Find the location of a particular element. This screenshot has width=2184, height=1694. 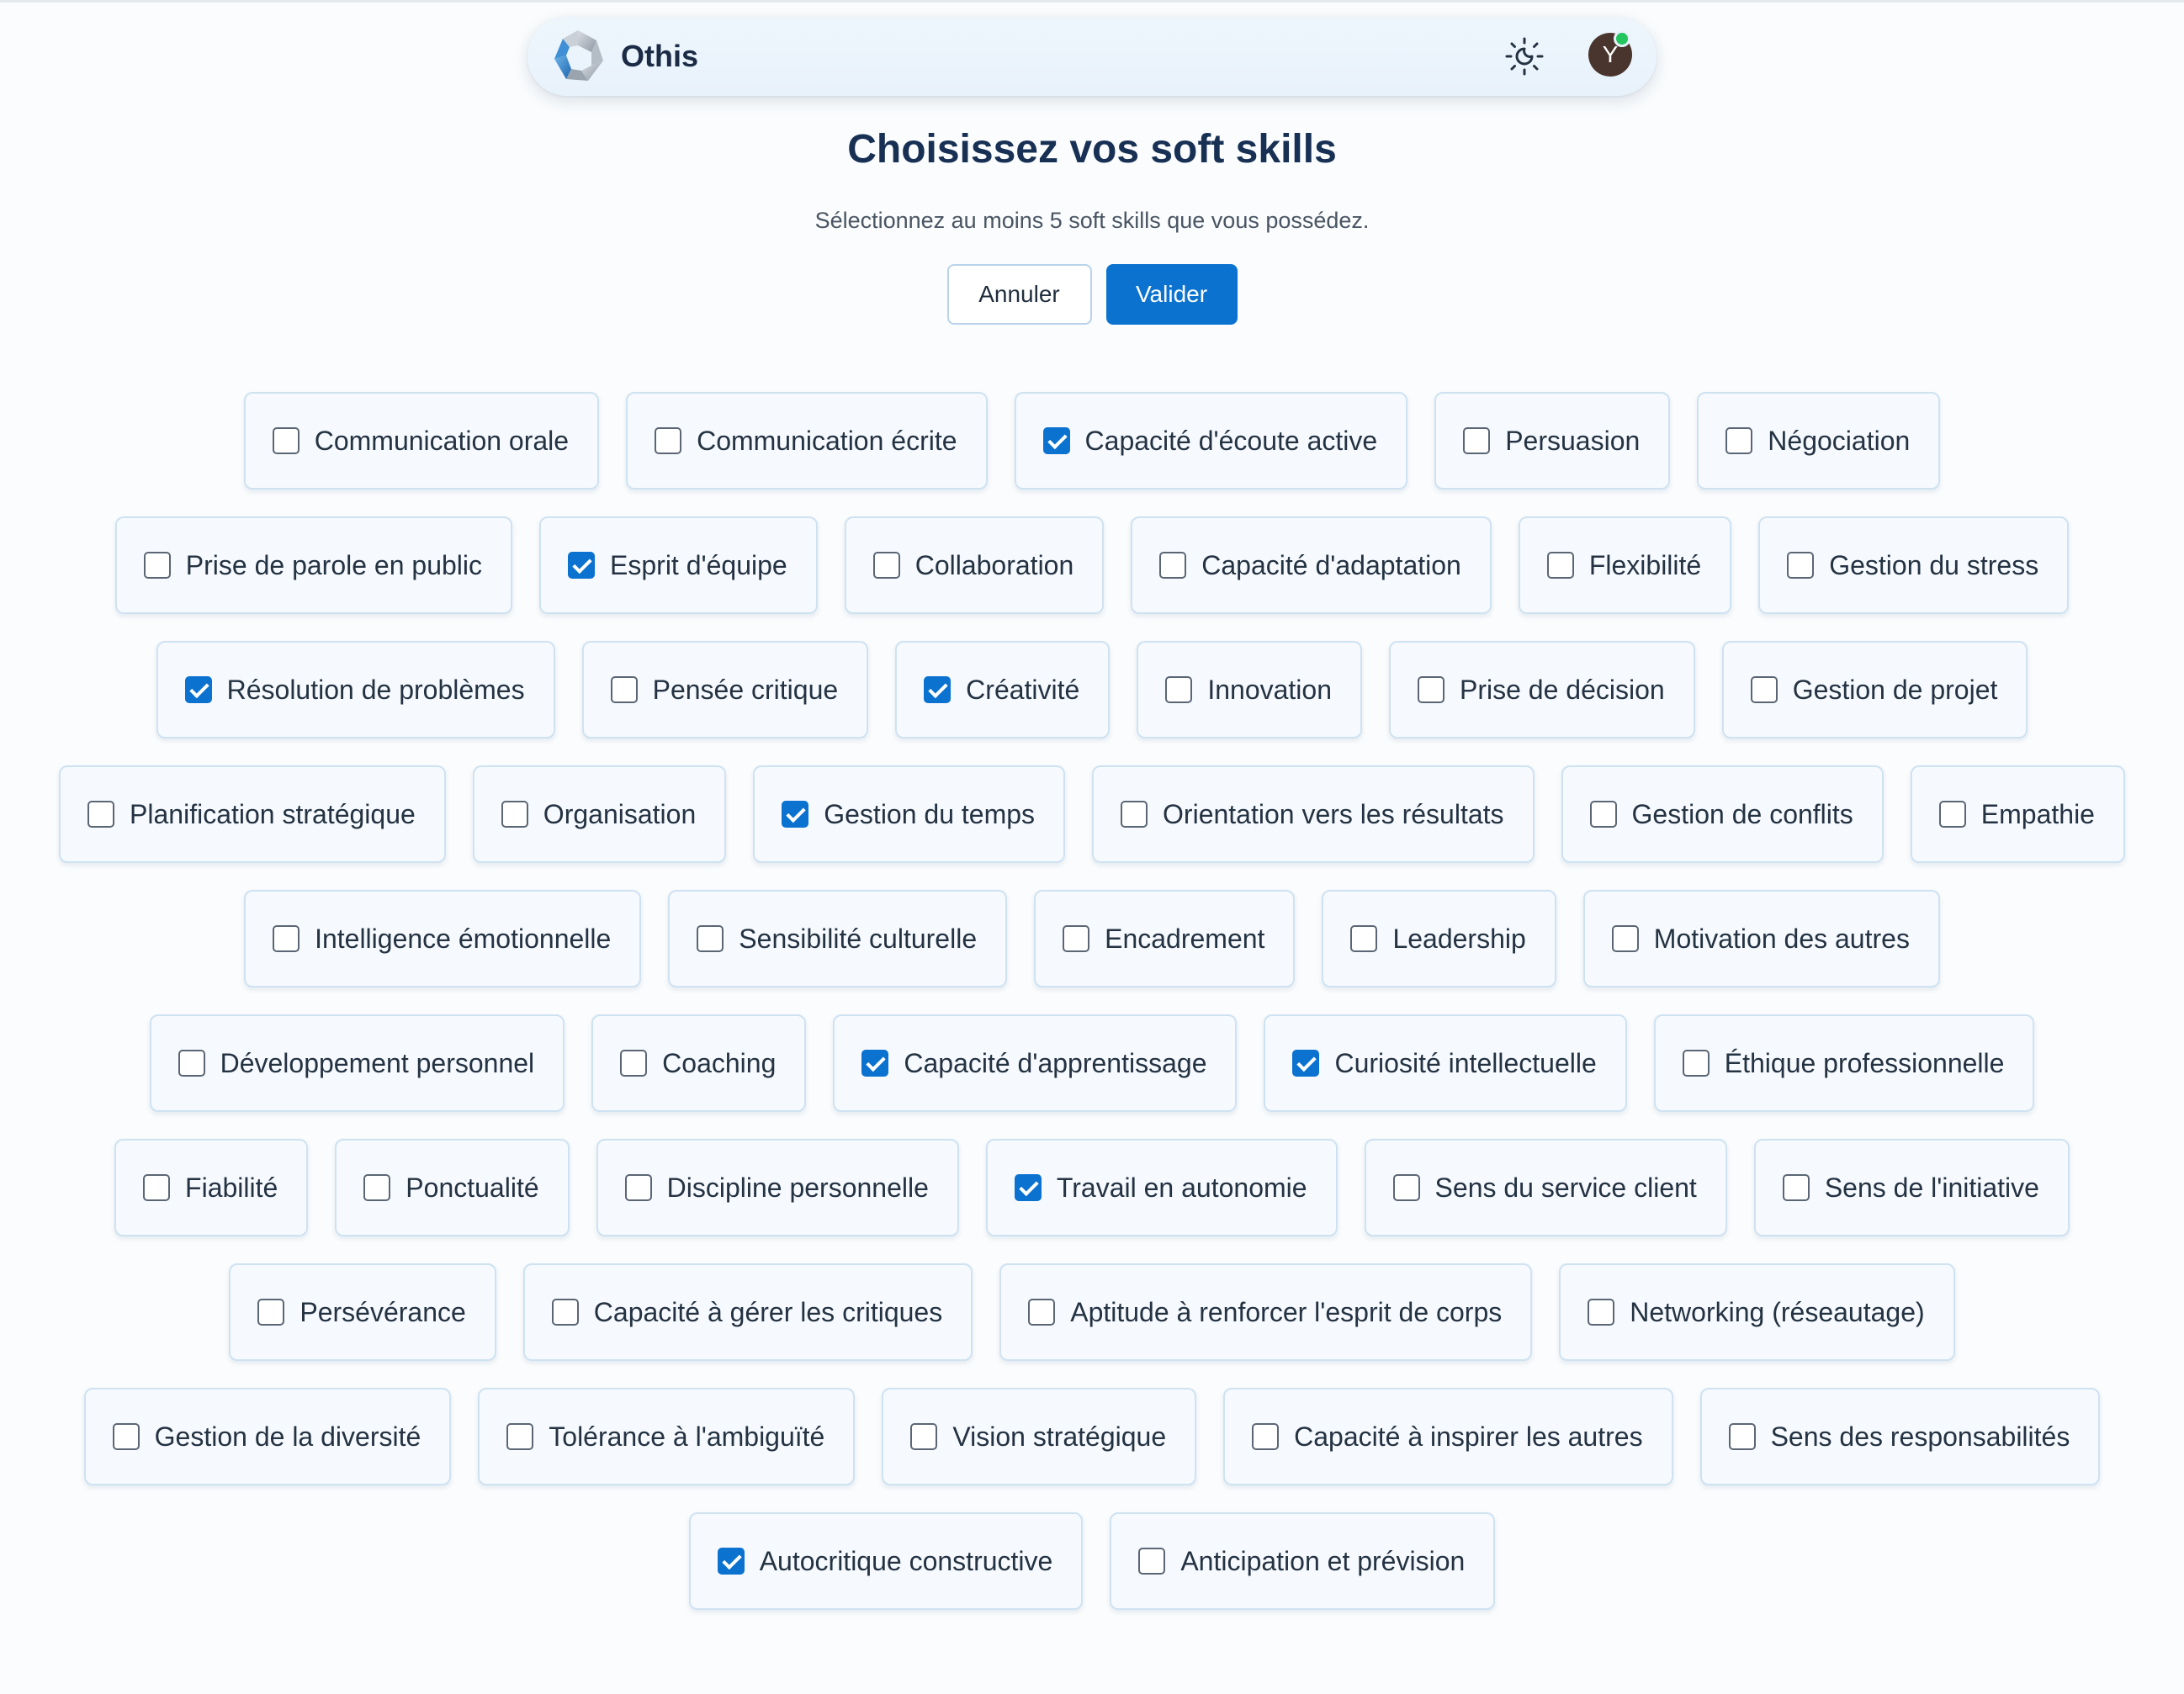

skill-chip: Communication écrite is located at coordinates (807, 441).